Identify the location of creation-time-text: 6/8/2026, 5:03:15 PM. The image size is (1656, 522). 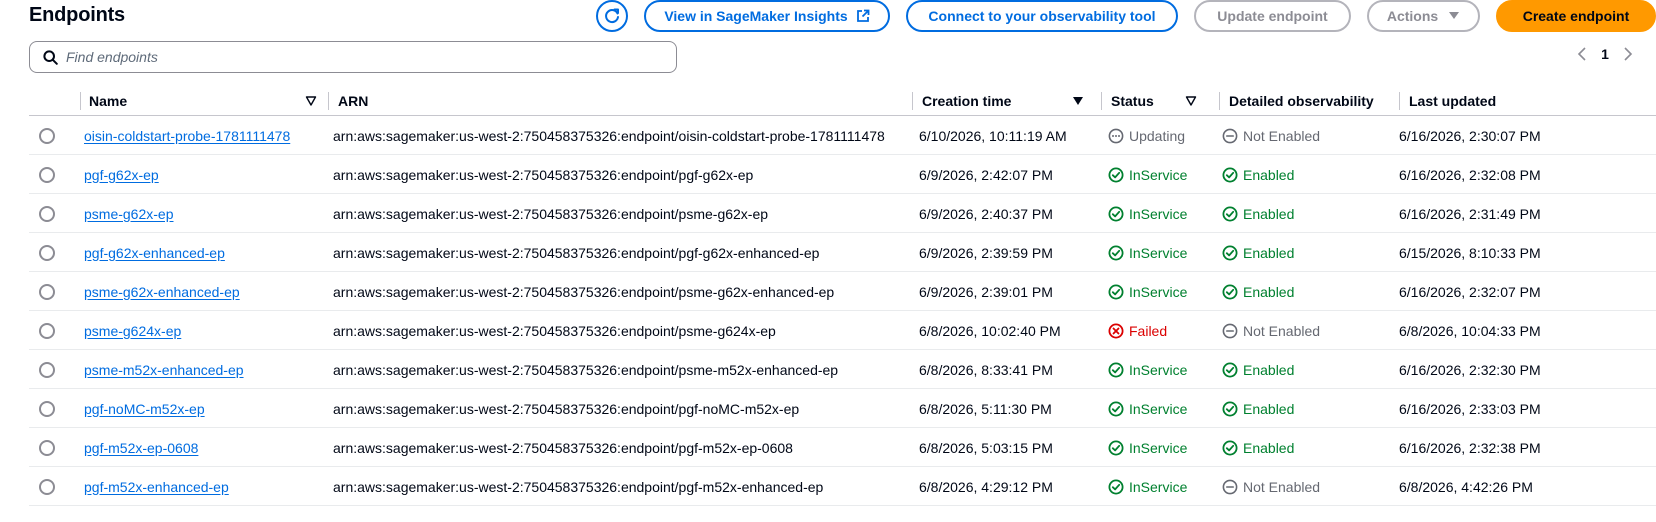
(986, 447).